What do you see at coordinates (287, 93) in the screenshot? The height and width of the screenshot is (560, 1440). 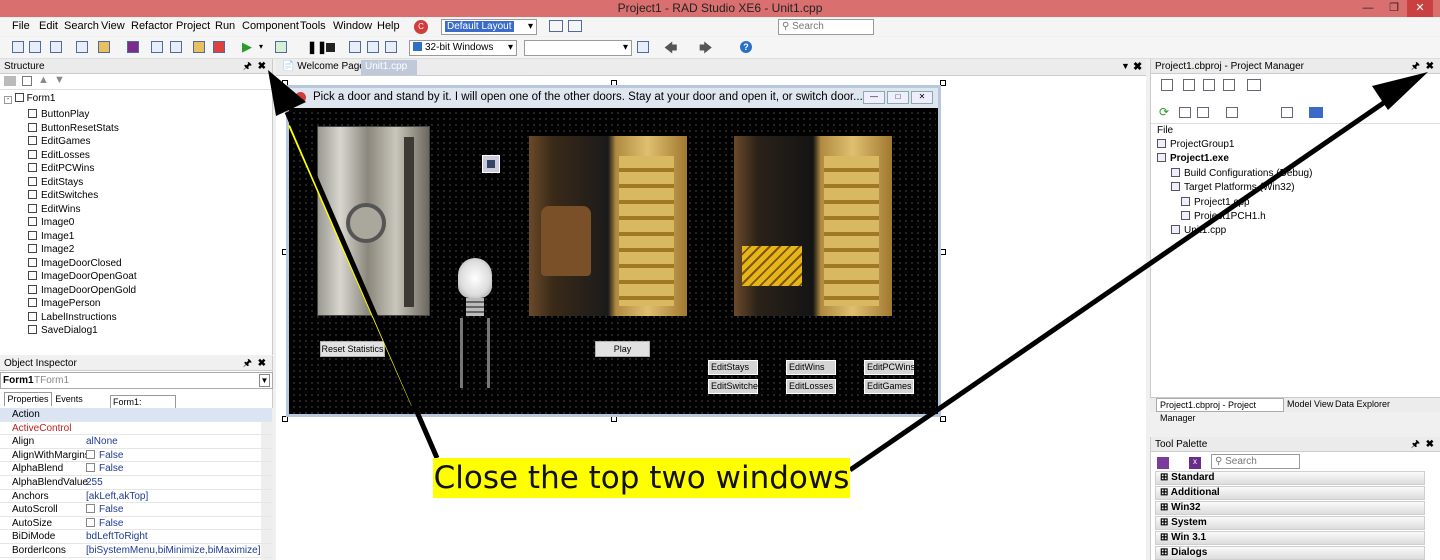 I see `arrow-left-head` at bounding box center [287, 93].